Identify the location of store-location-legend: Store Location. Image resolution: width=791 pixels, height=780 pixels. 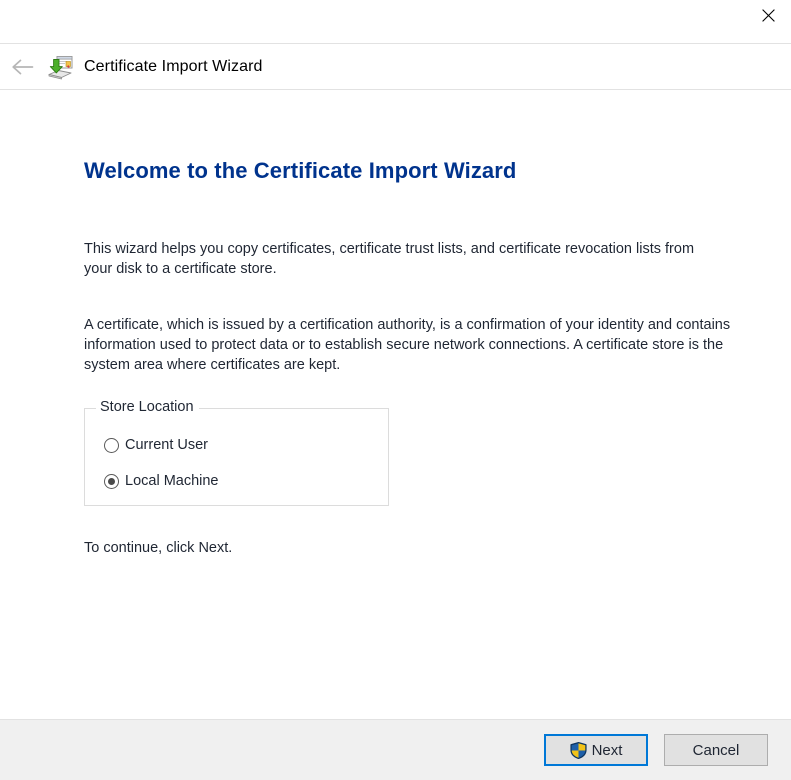
(147, 407).